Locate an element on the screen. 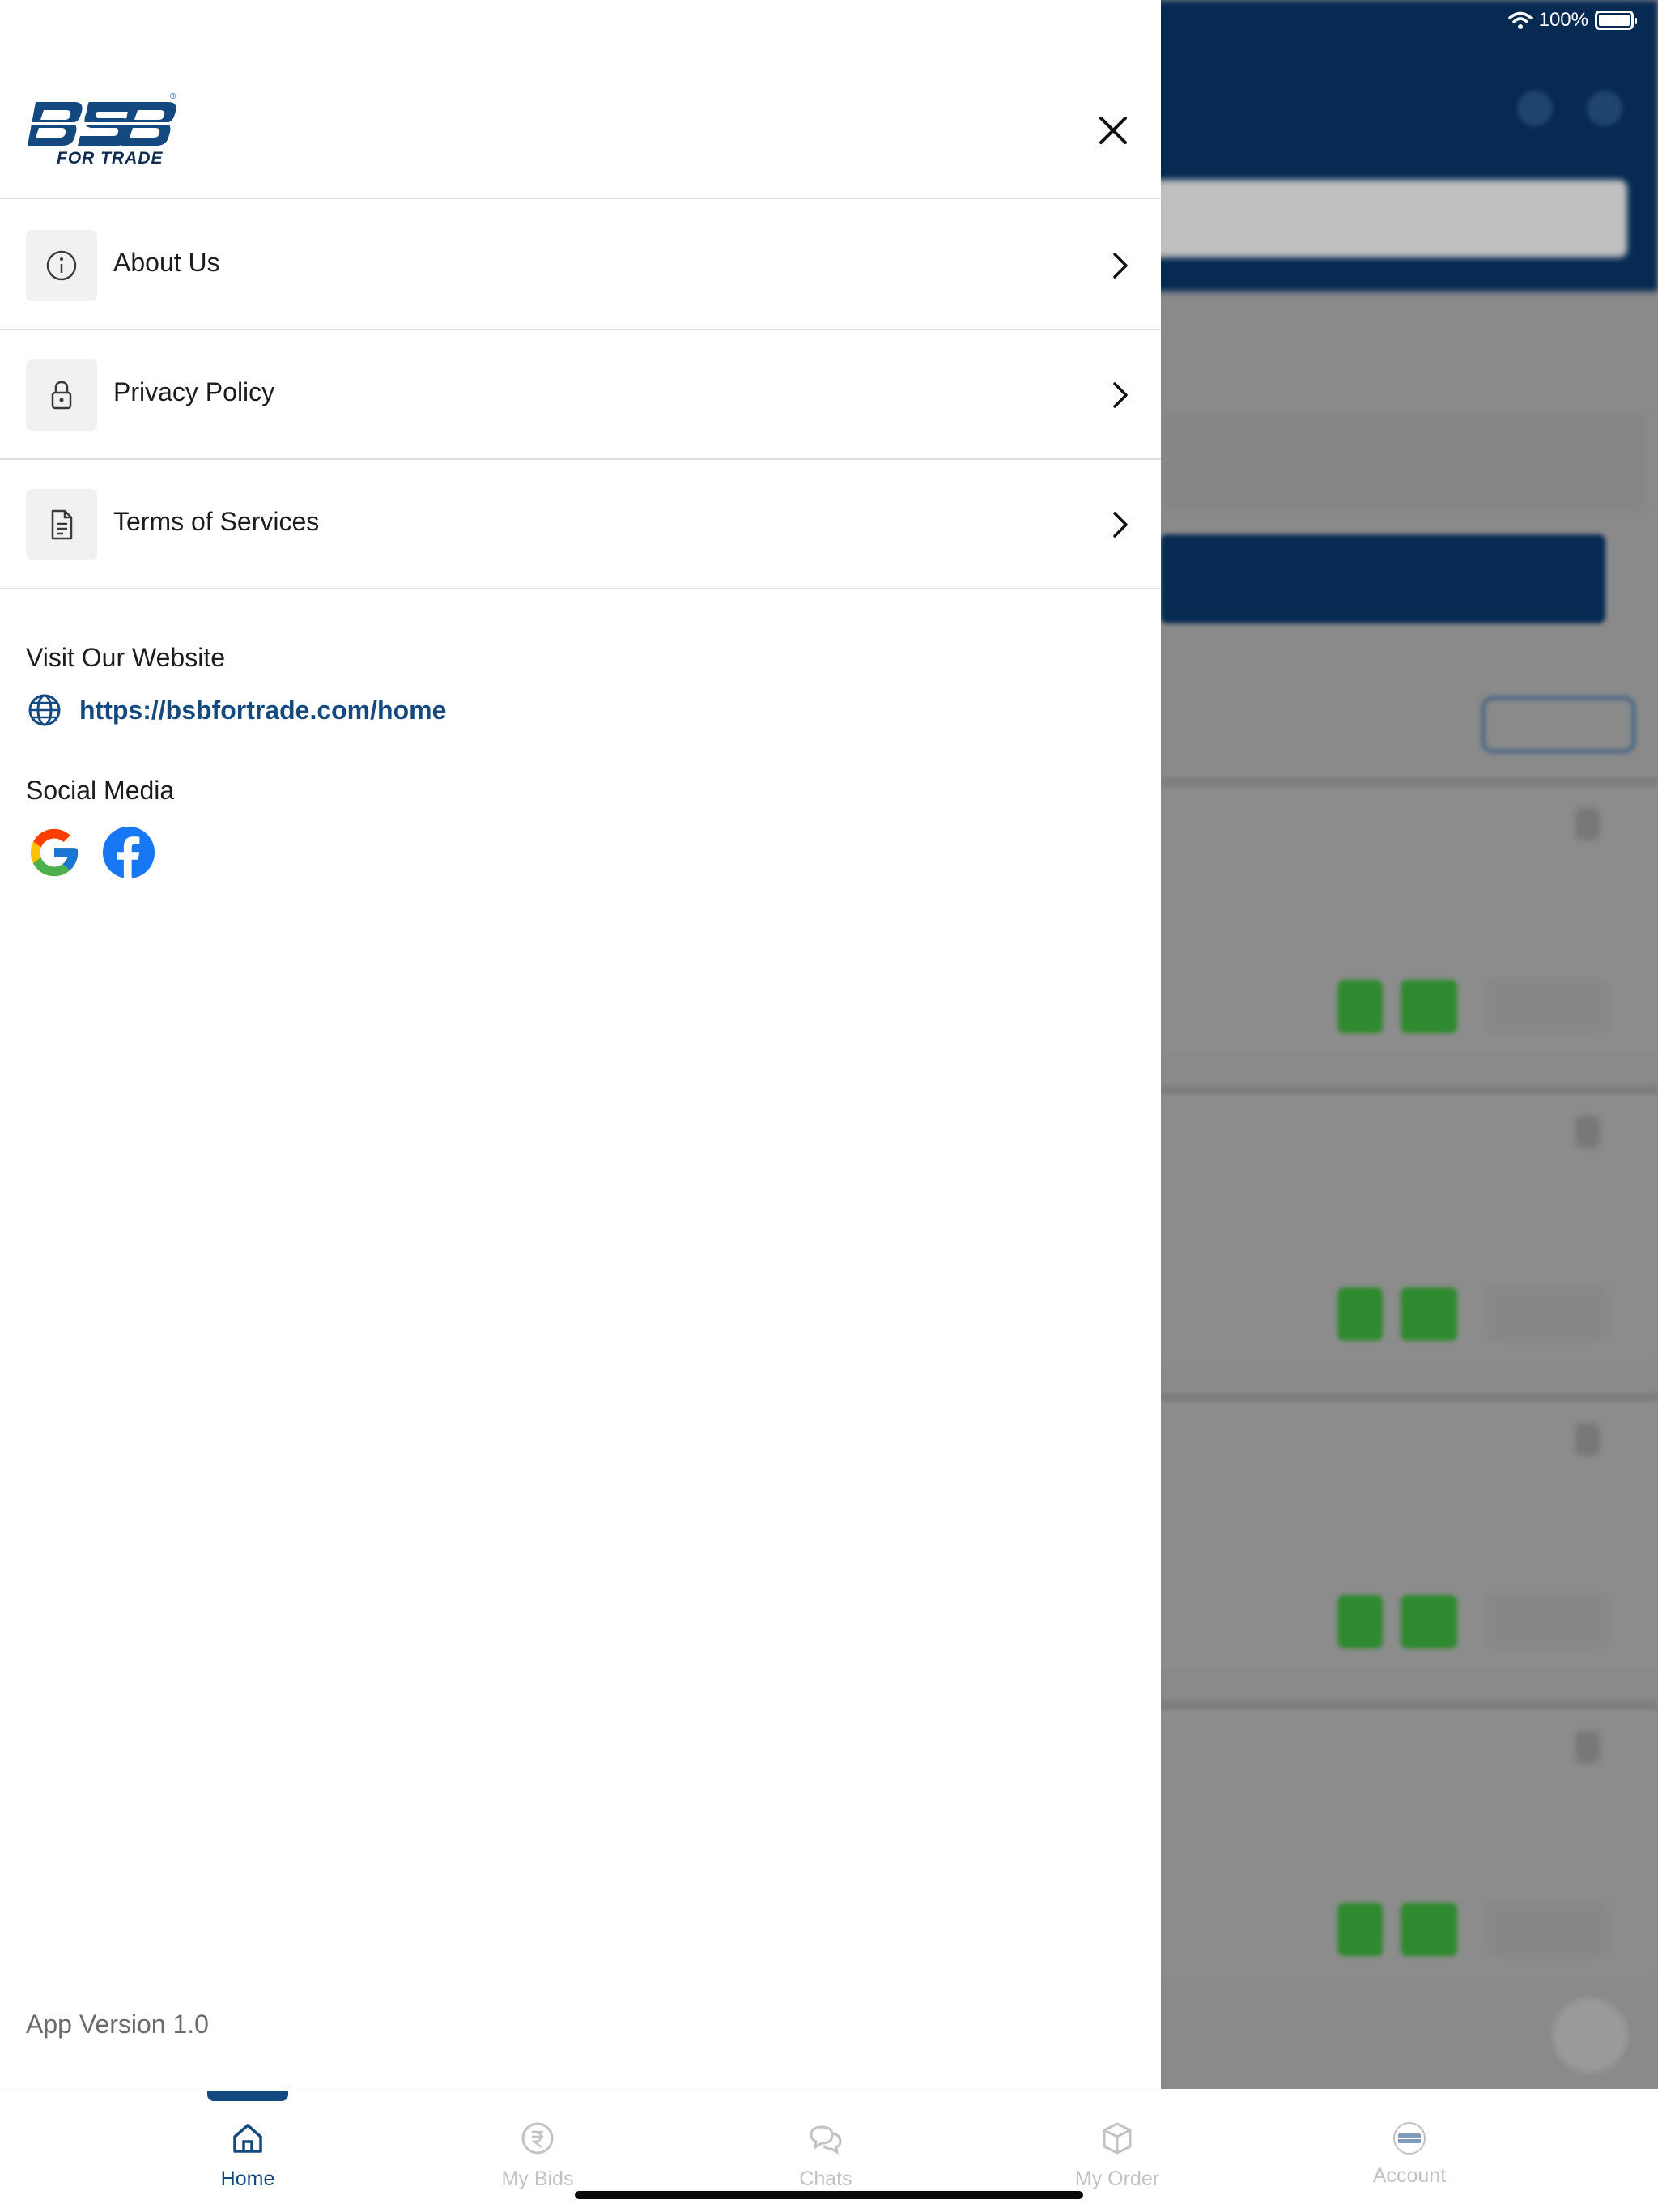 This screenshot has height=2212, width=1658. lock-icon is located at coordinates (61, 396).